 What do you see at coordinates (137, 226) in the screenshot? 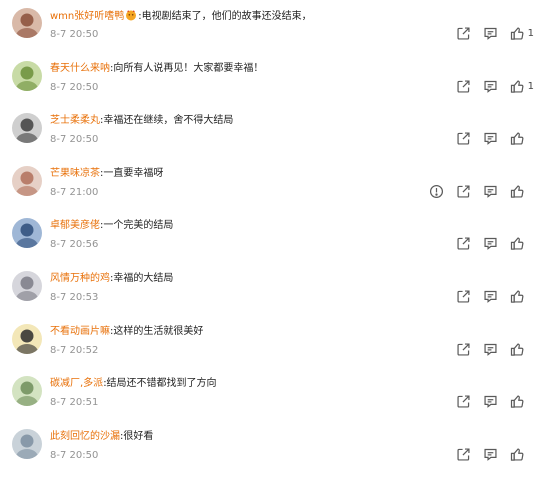
I see `comment-text: :一个完美的结局` at bounding box center [137, 226].